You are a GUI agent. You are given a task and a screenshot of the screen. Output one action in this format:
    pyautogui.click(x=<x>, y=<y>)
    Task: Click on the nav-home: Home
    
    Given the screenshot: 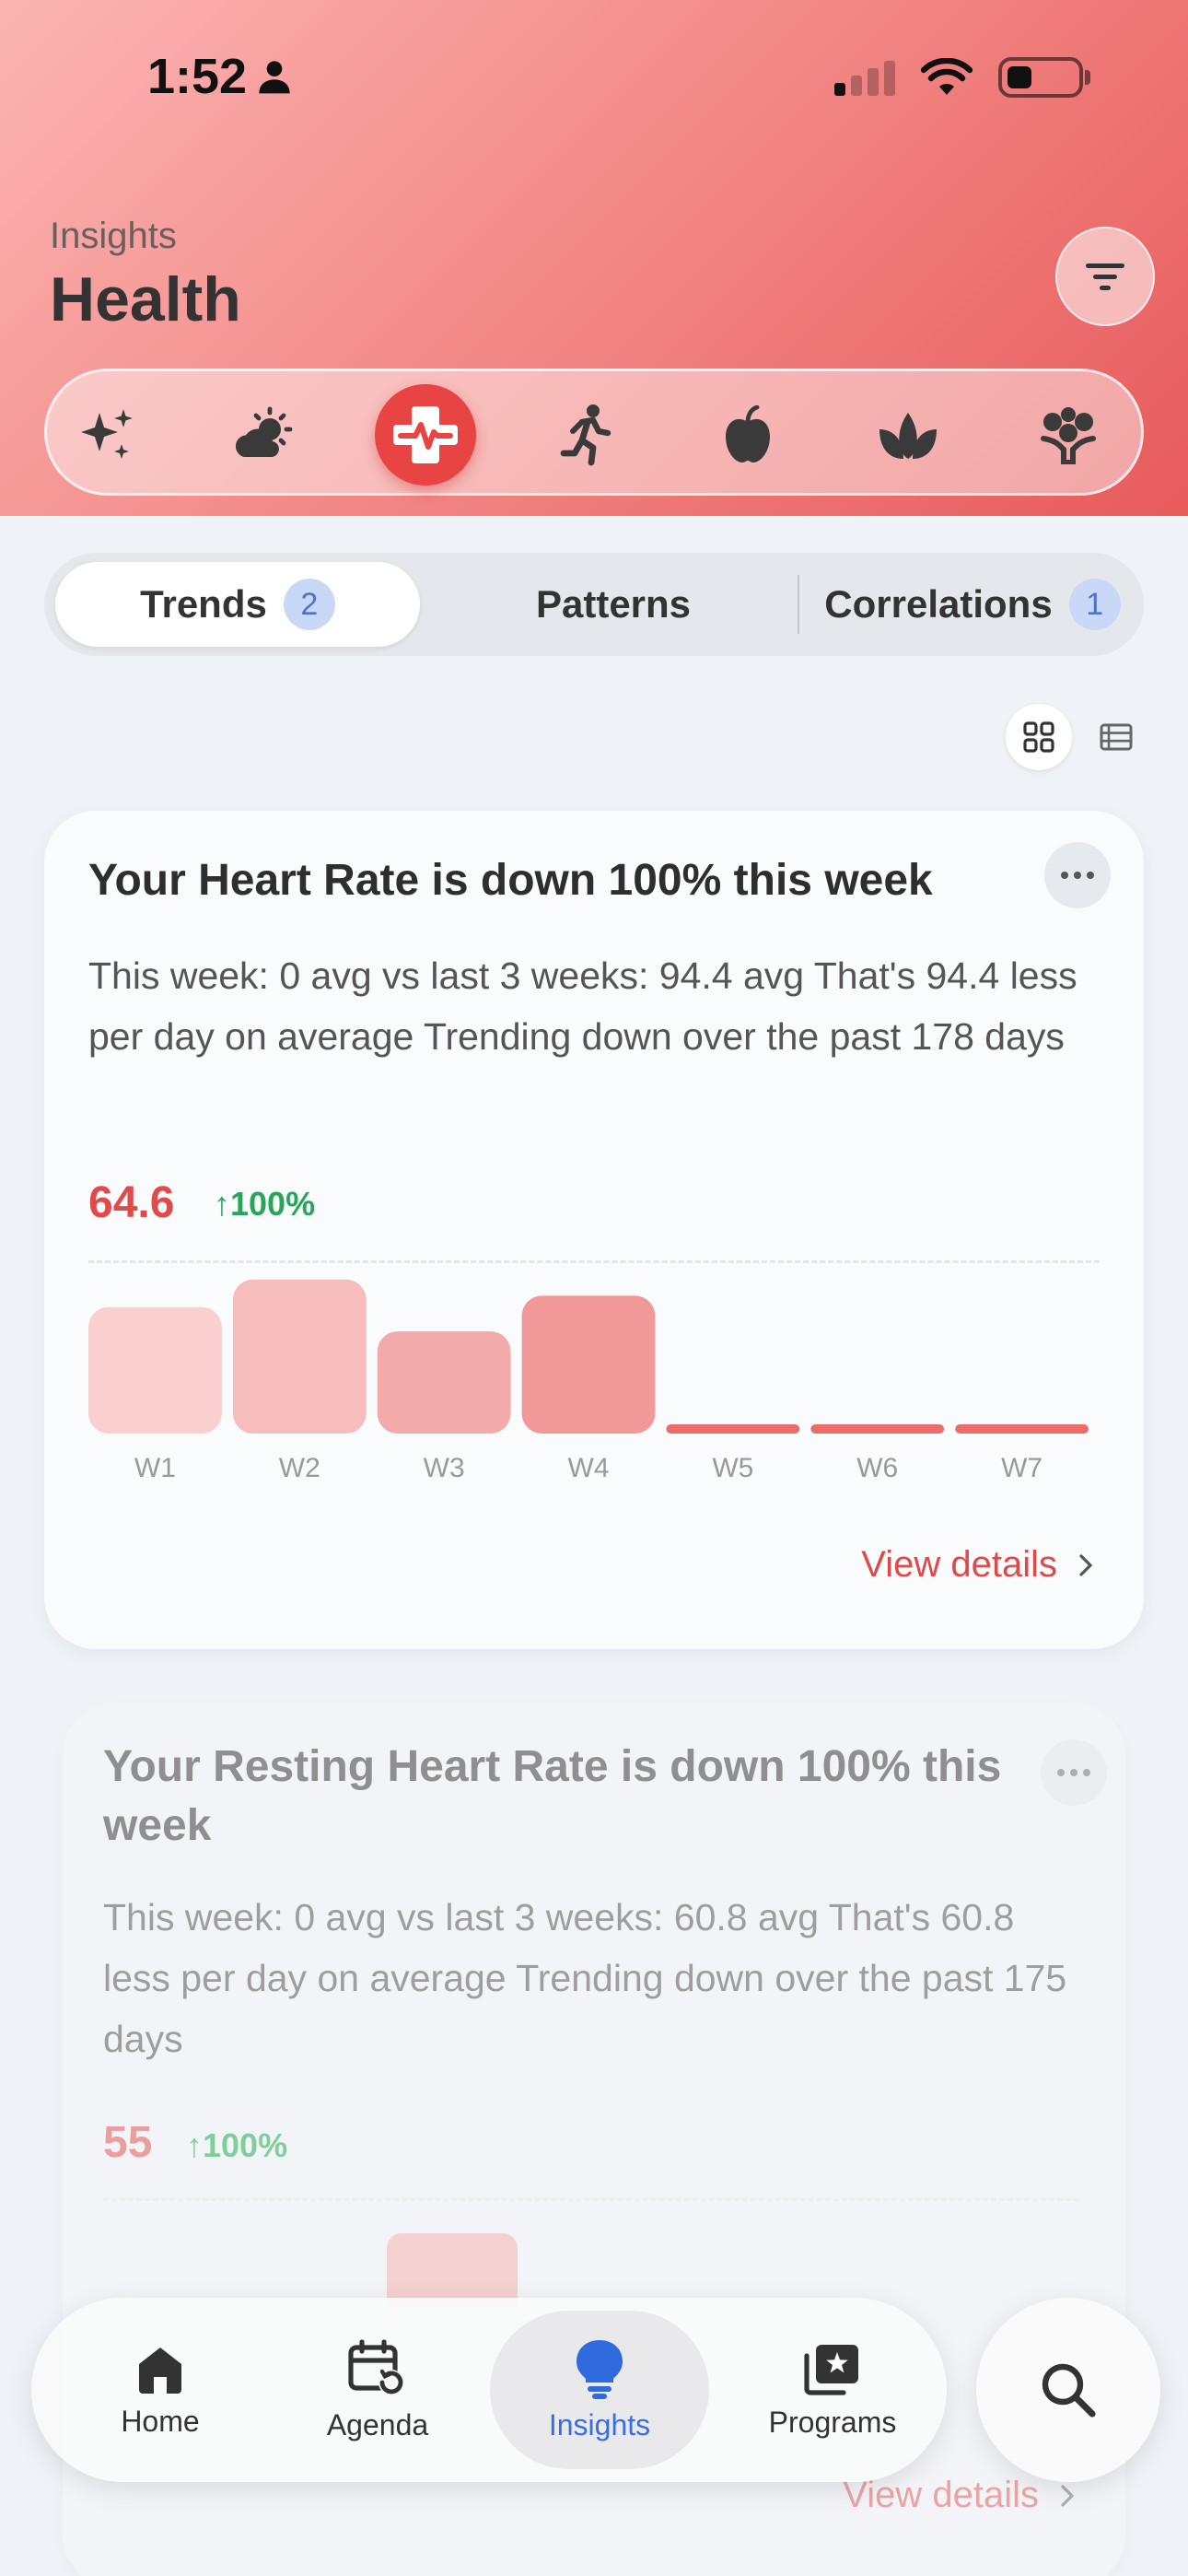 What is the action you would take?
    pyautogui.click(x=160, y=2390)
    